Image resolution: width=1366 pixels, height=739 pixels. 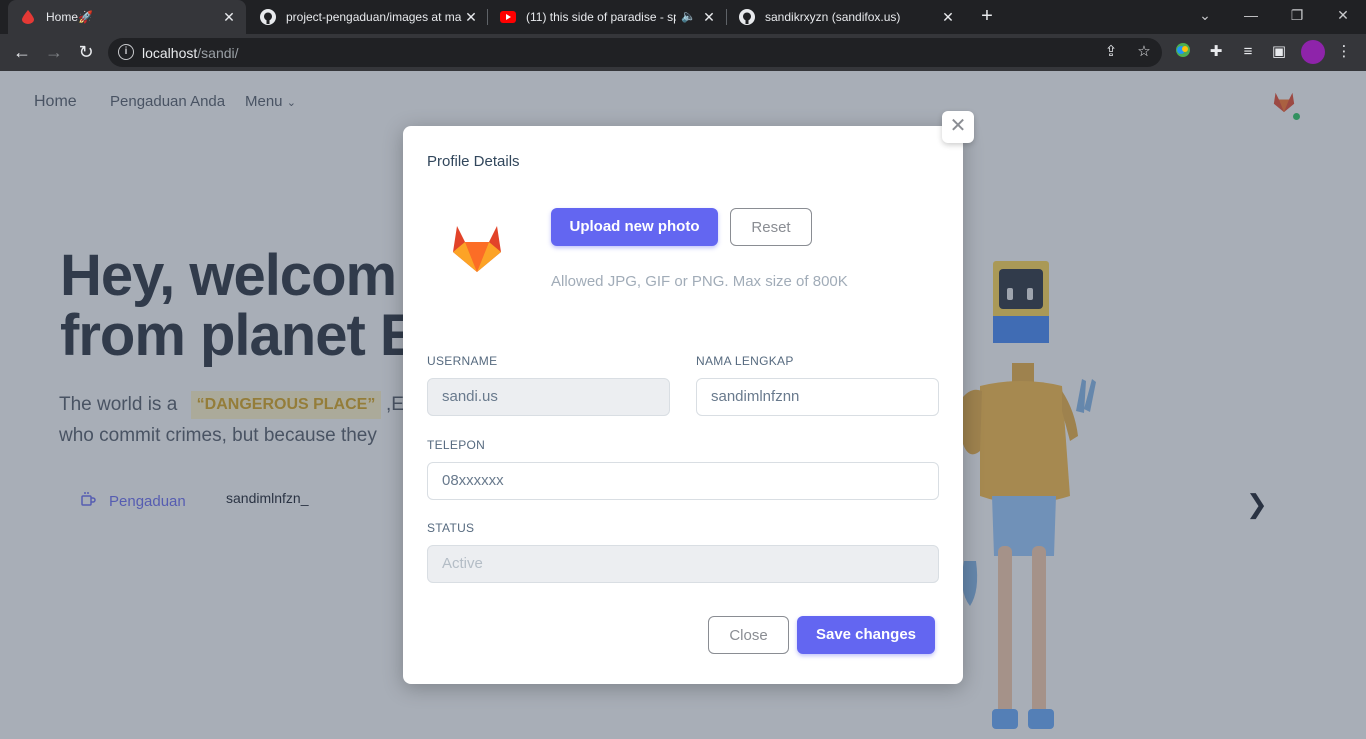 I want to click on tab-title: sandikrxyzn (sandifox.us), so click(x=833, y=17).